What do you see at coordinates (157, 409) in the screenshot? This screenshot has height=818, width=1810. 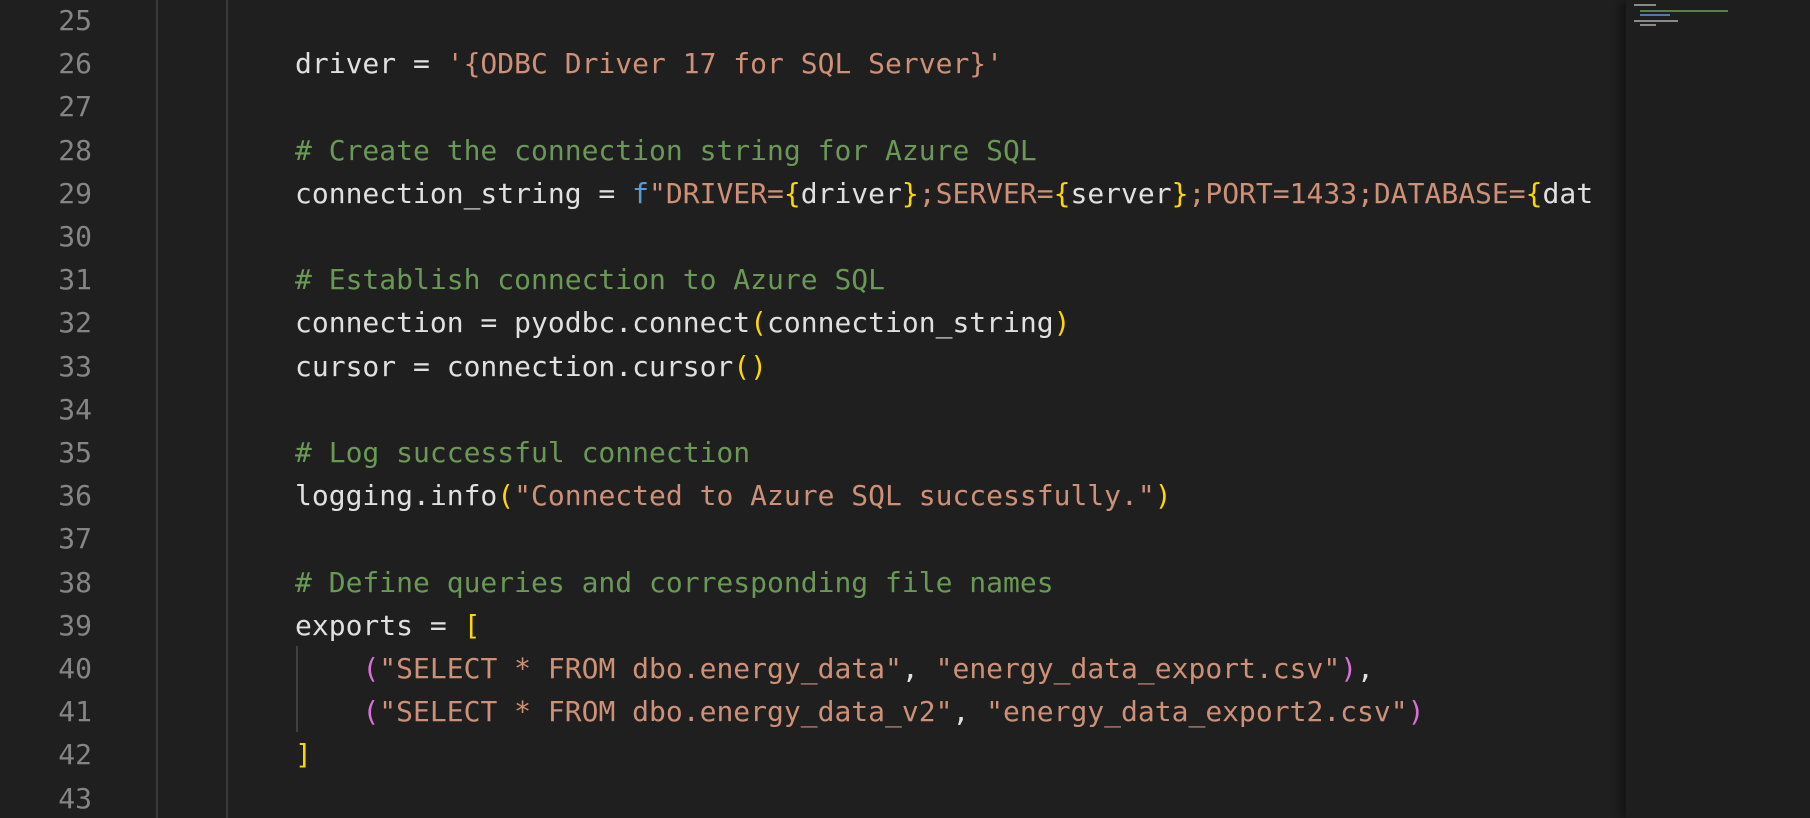 I see `indent-guide-outer` at bounding box center [157, 409].